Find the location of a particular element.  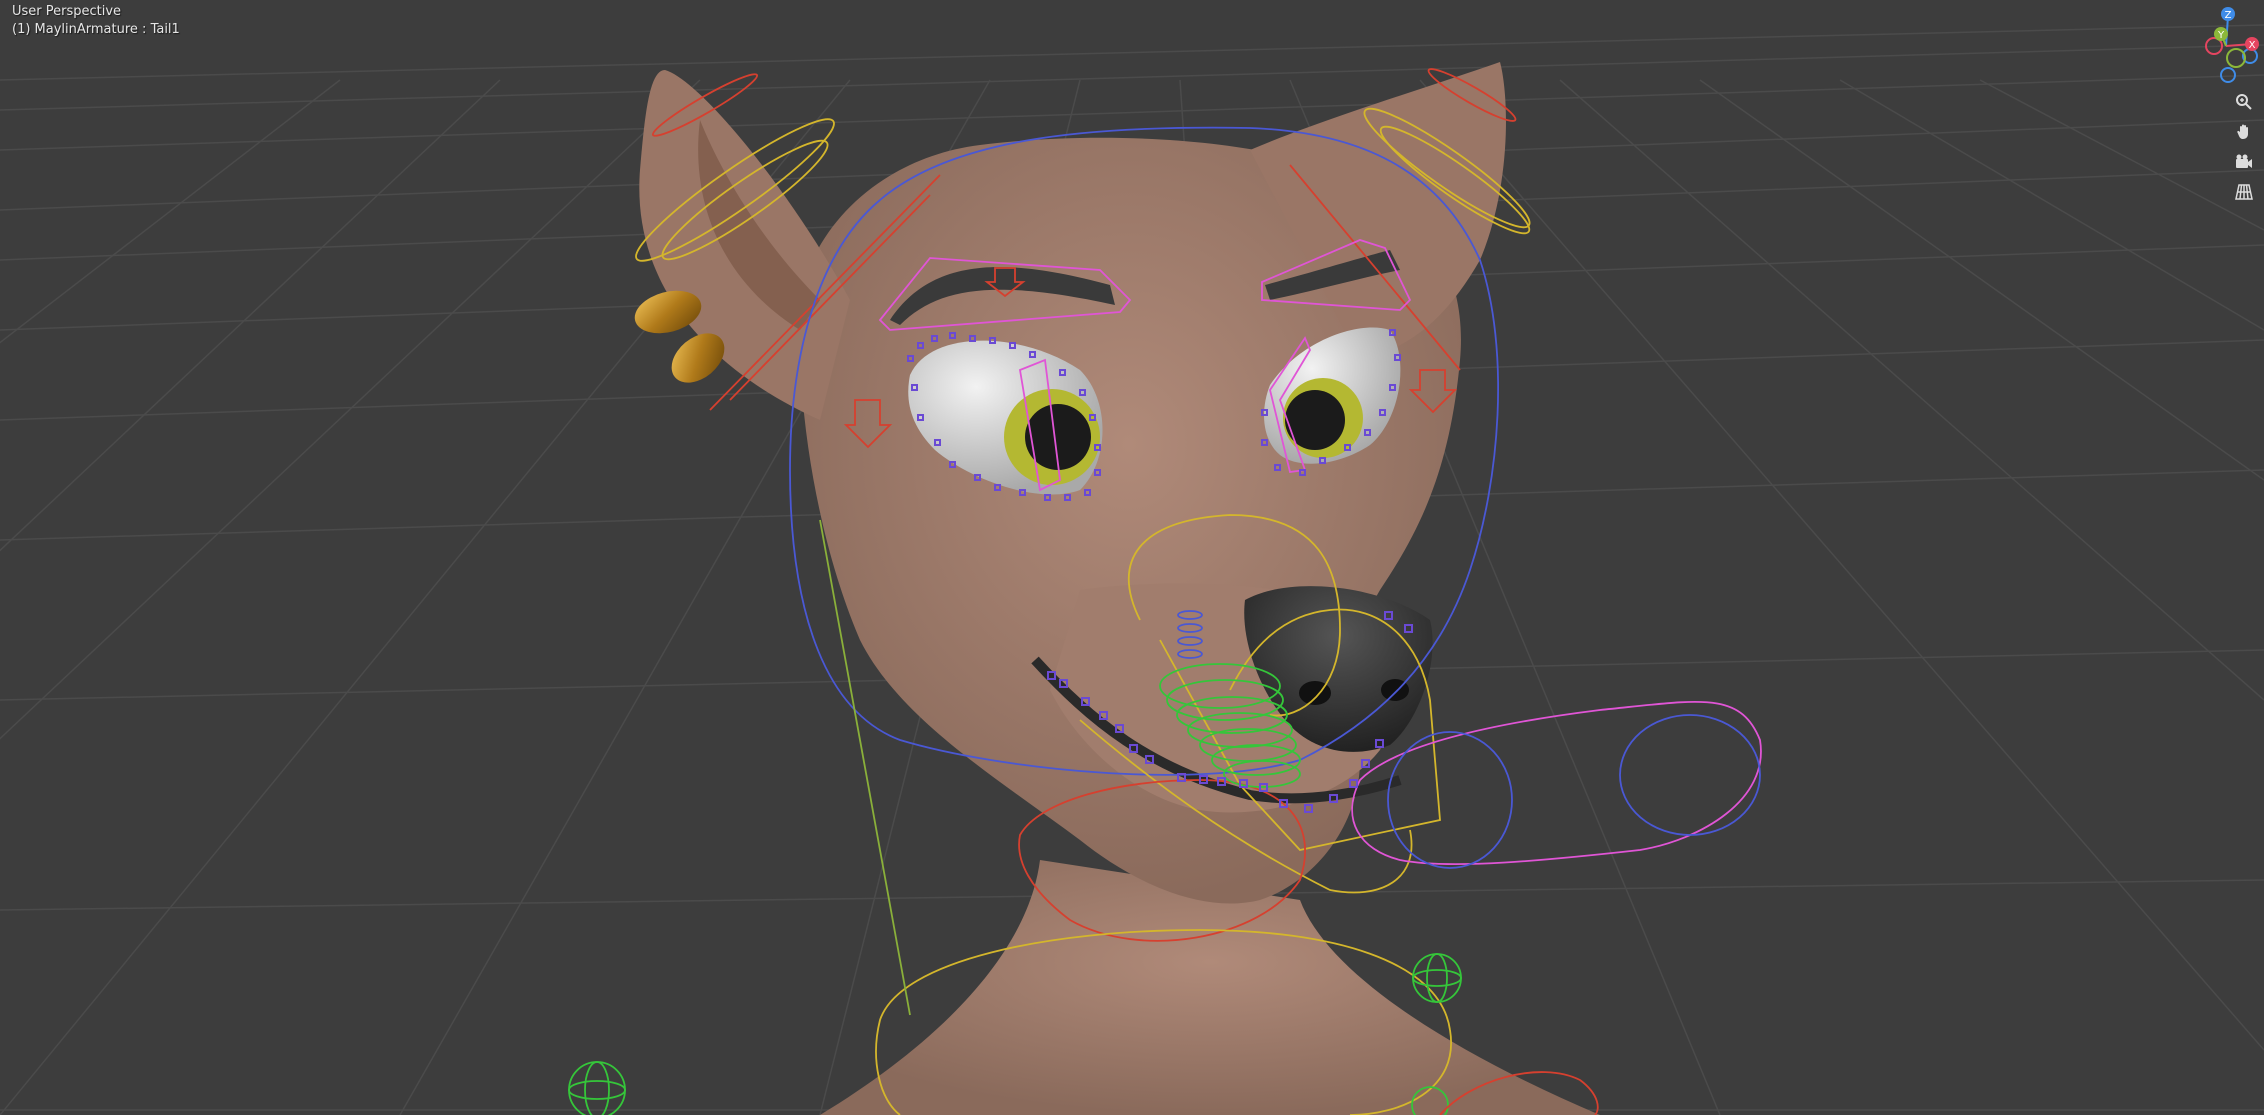

viewport-title: User Perspective is located at coordinates (67, 11).